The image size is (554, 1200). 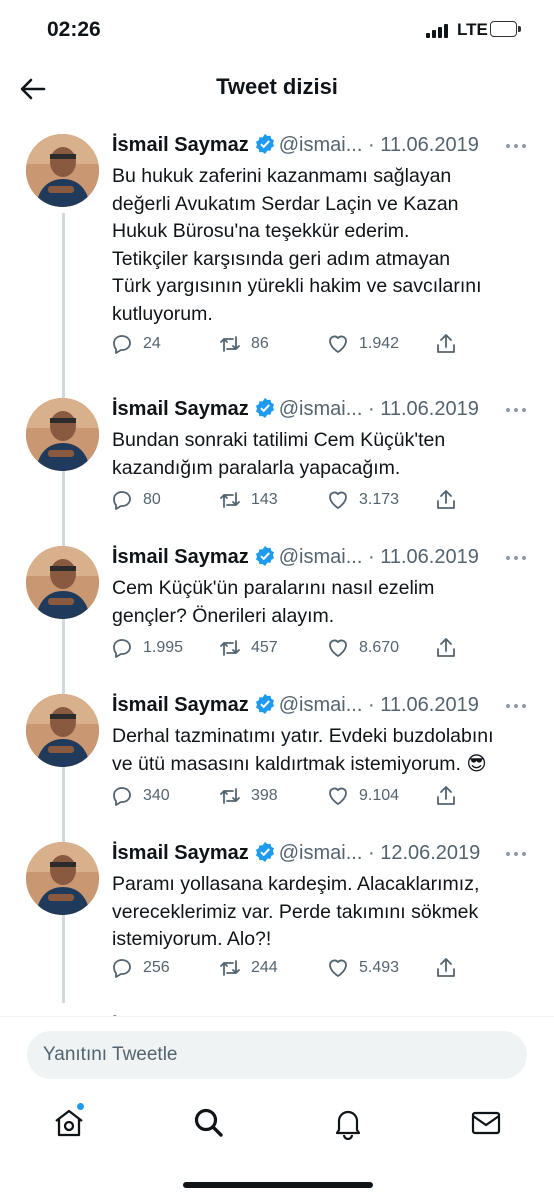 I want to click on like-button: 3.173, so click(x=362, y=500).